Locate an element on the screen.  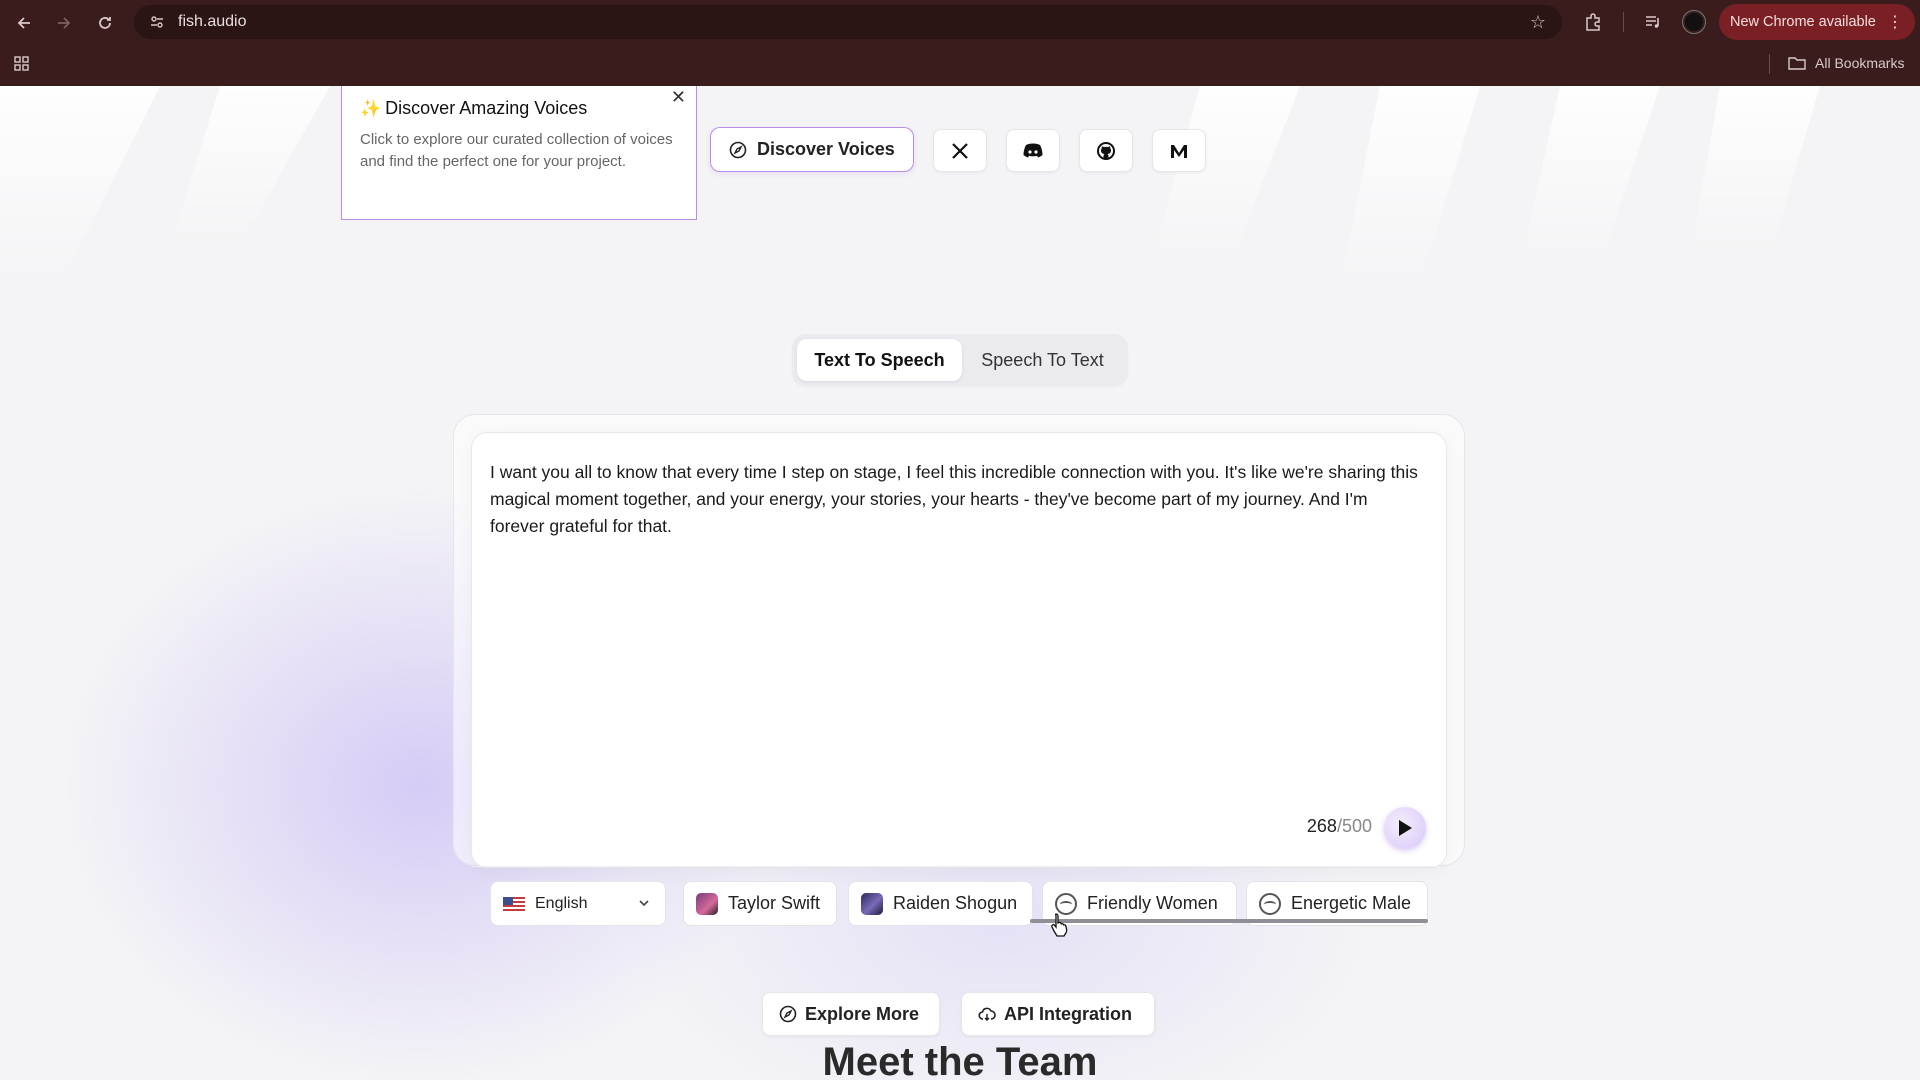
medium-link is located at coordinates (1179, 150).